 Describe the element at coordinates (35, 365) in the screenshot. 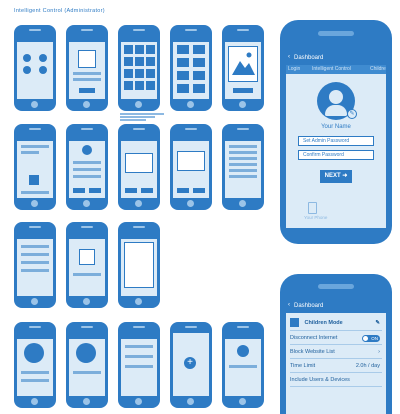

I see `thumb-phone-quote` at that location.